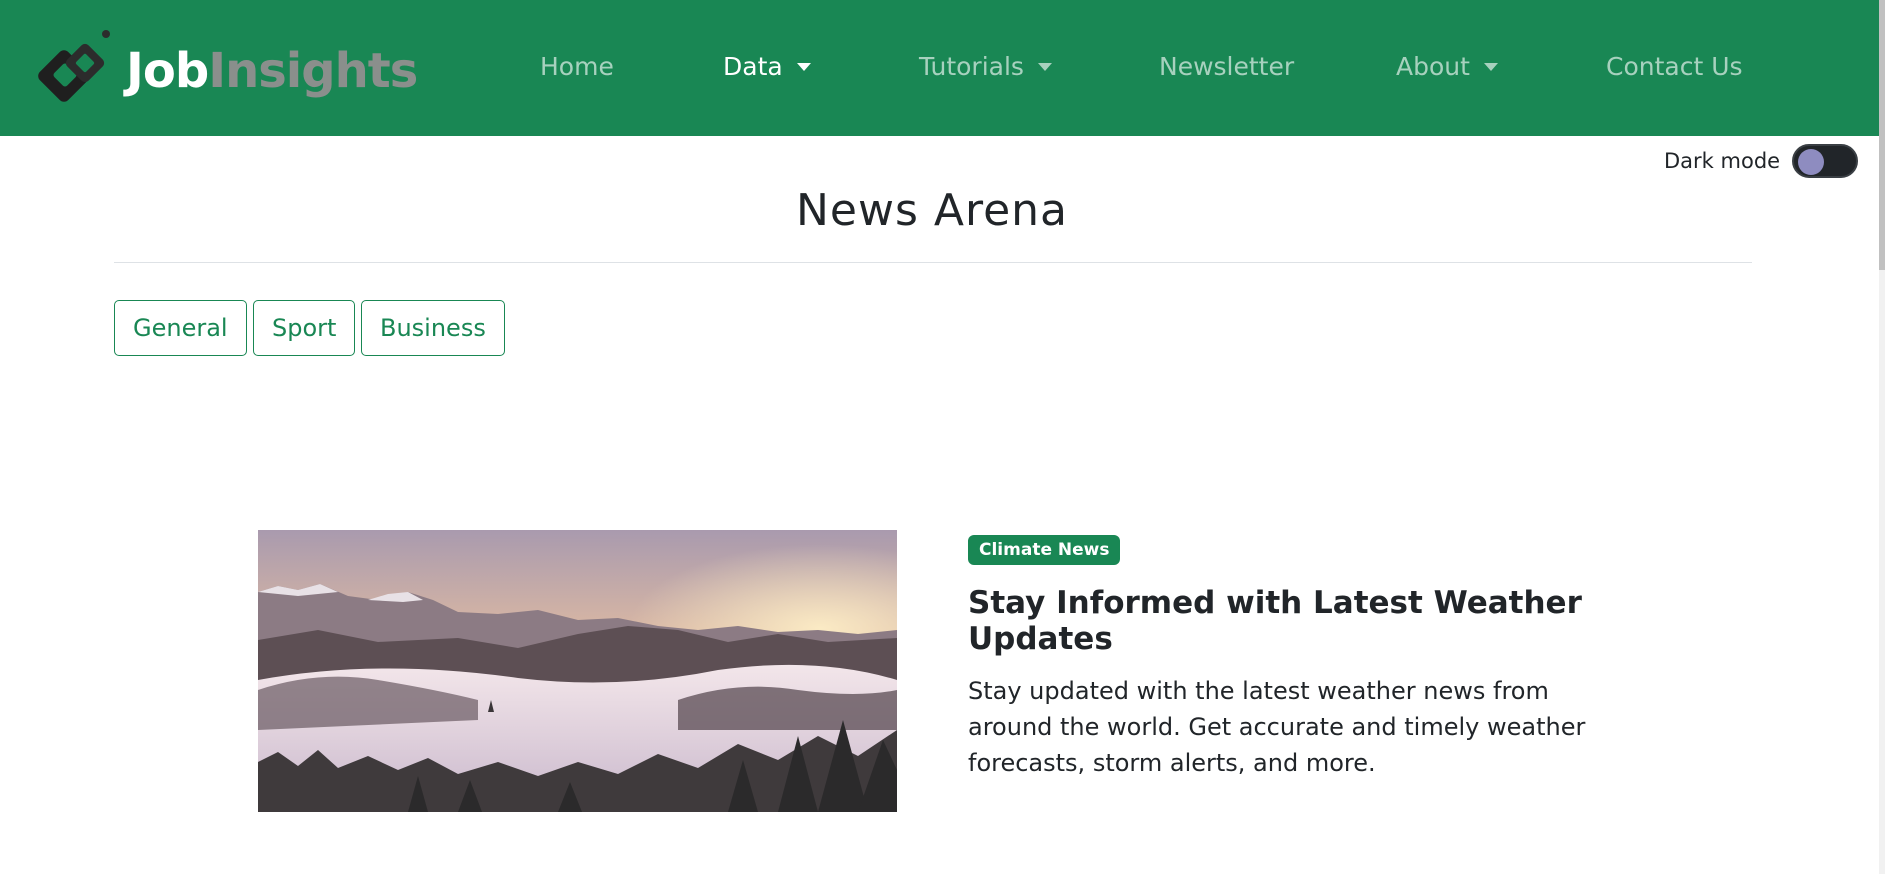 The height and width of the screenshot is (874, 1885). I want to click on page-scrollbar, so click(1882, 437).